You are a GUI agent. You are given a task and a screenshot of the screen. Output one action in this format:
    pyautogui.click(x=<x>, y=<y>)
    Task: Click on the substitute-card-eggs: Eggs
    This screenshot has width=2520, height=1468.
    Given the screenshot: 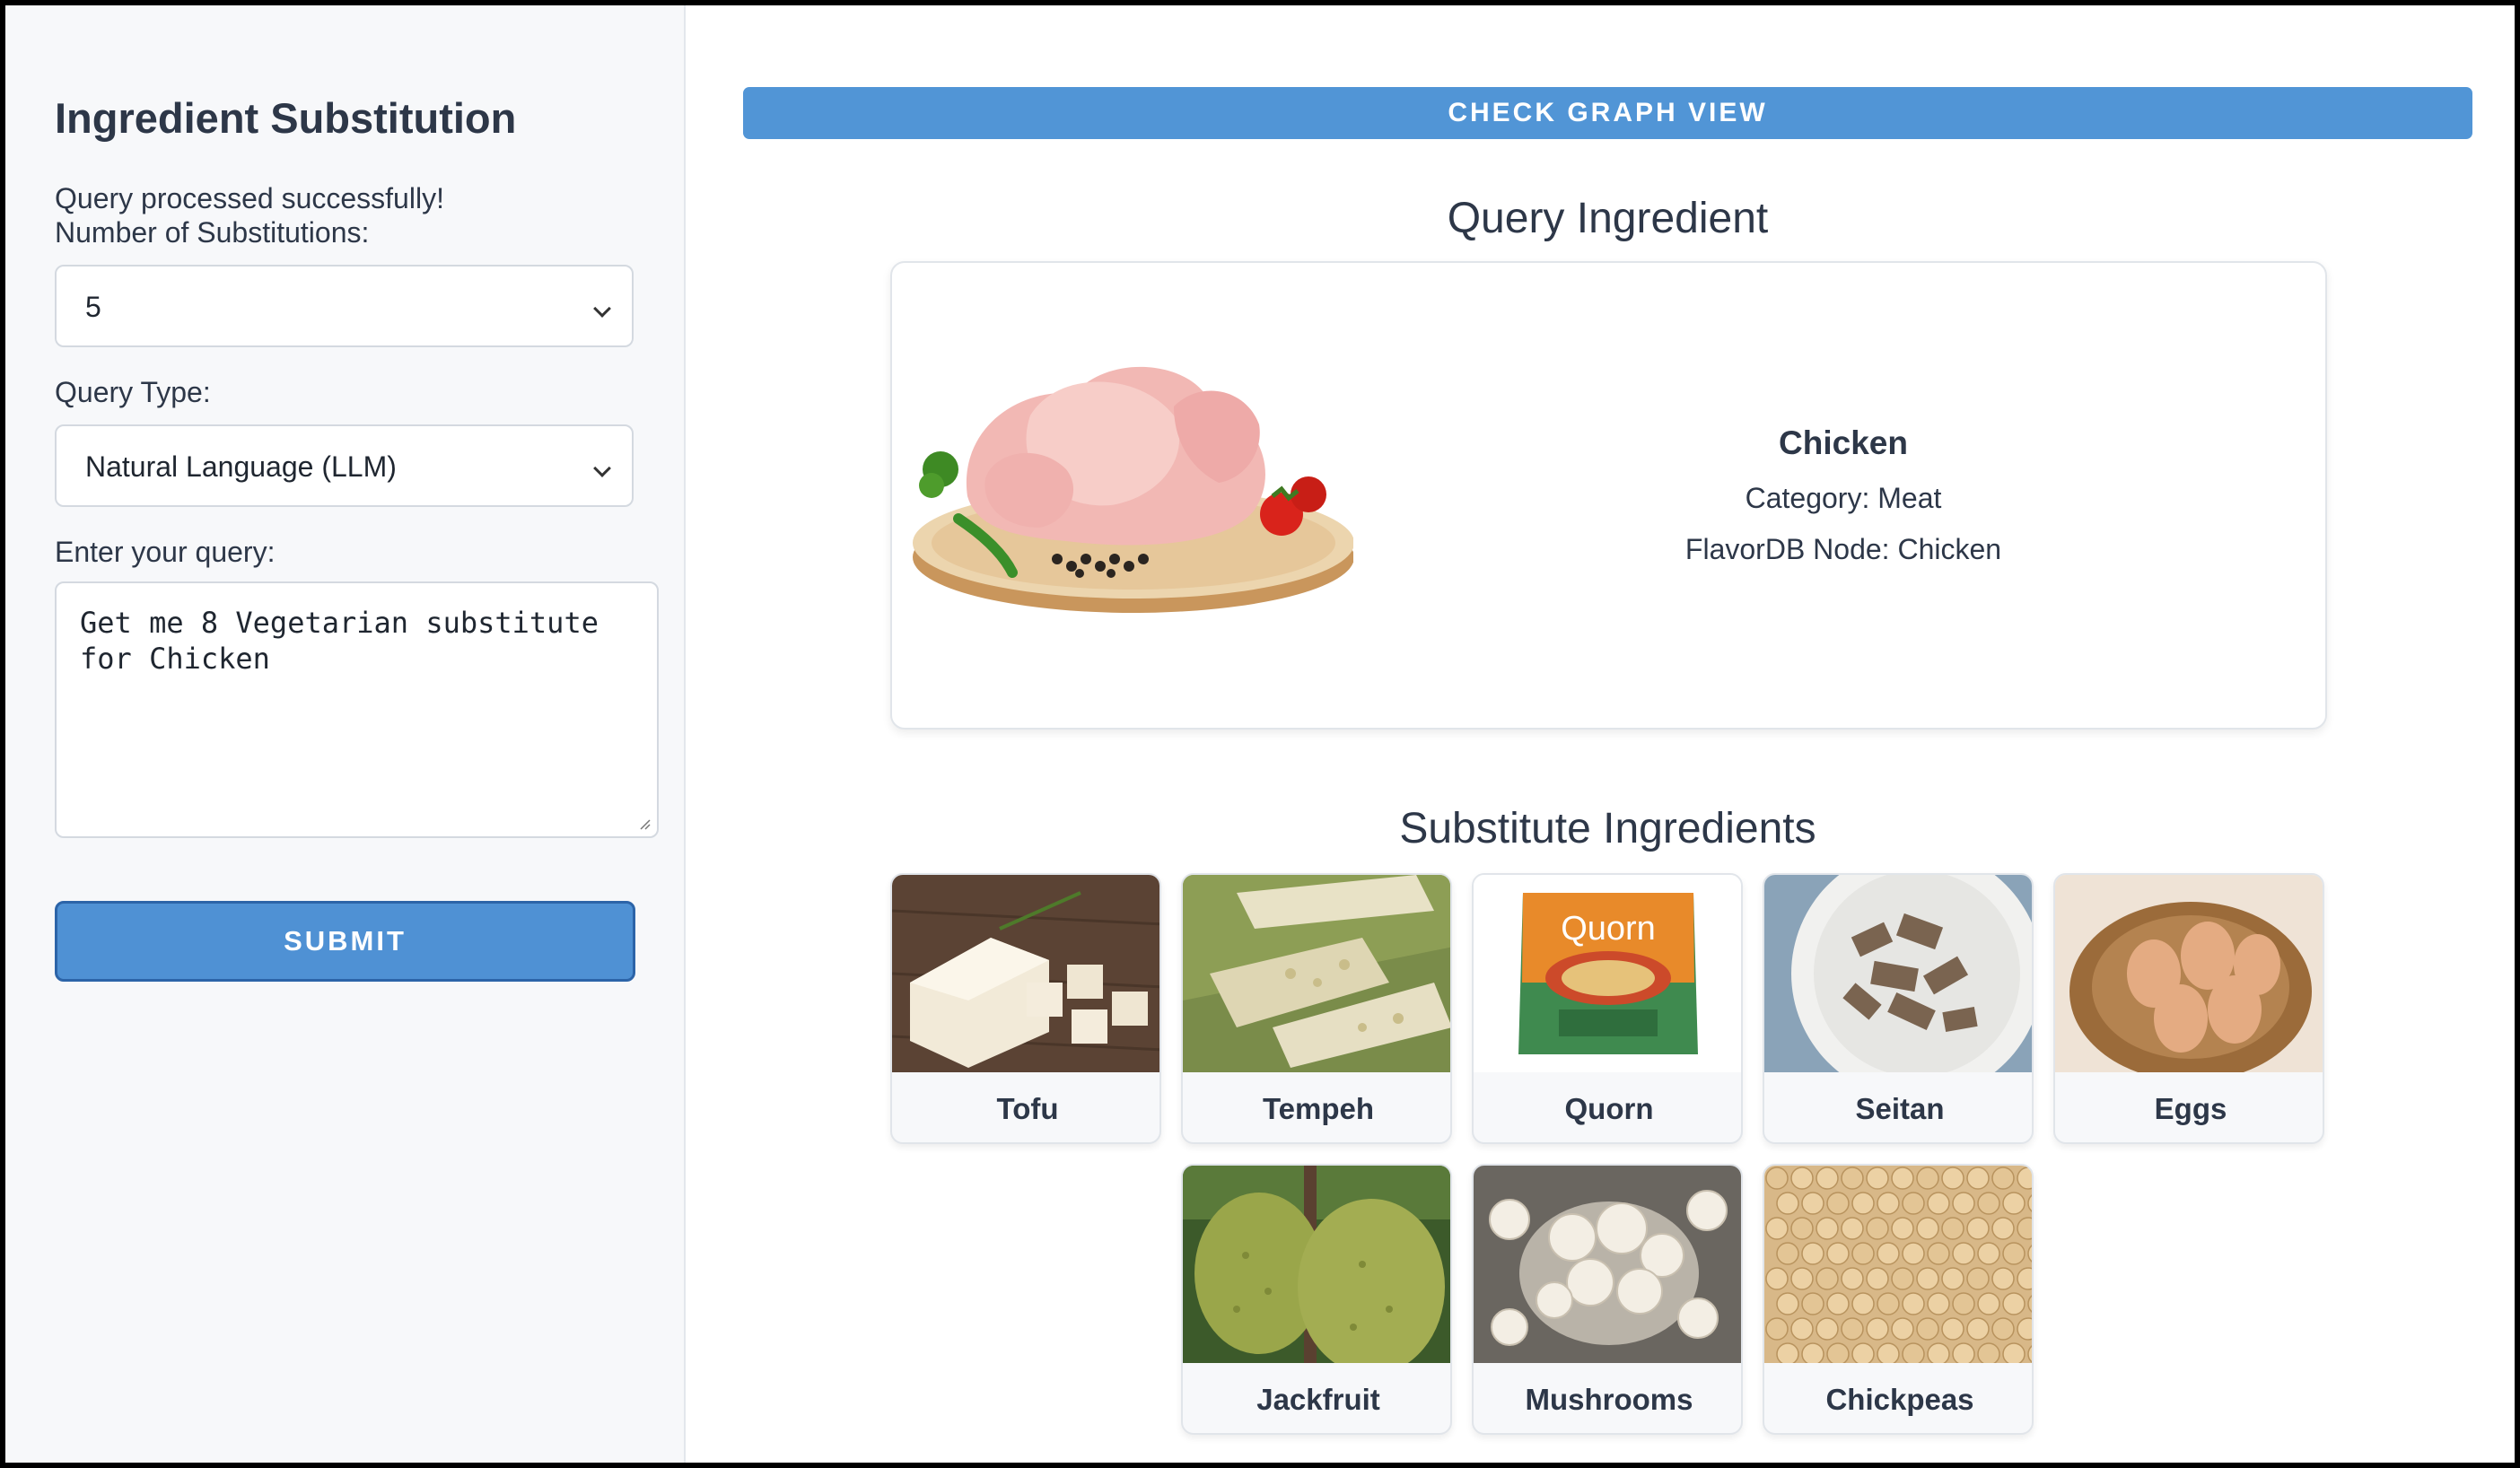 What is the action you would take?
    pyautogui.click(x=2188, y=1008)
    